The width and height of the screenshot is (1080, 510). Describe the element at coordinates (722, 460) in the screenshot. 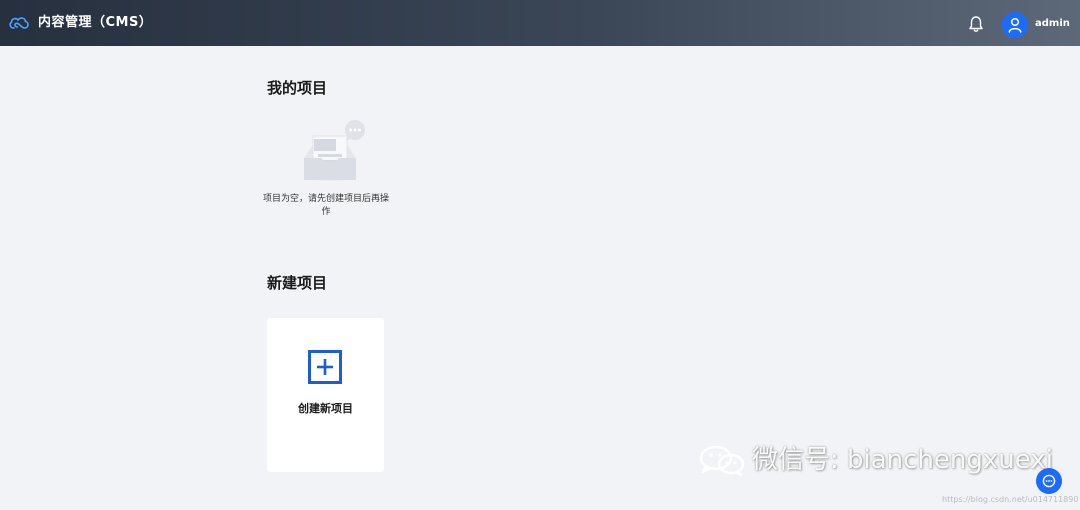

I see `wechat-icon` at that location.